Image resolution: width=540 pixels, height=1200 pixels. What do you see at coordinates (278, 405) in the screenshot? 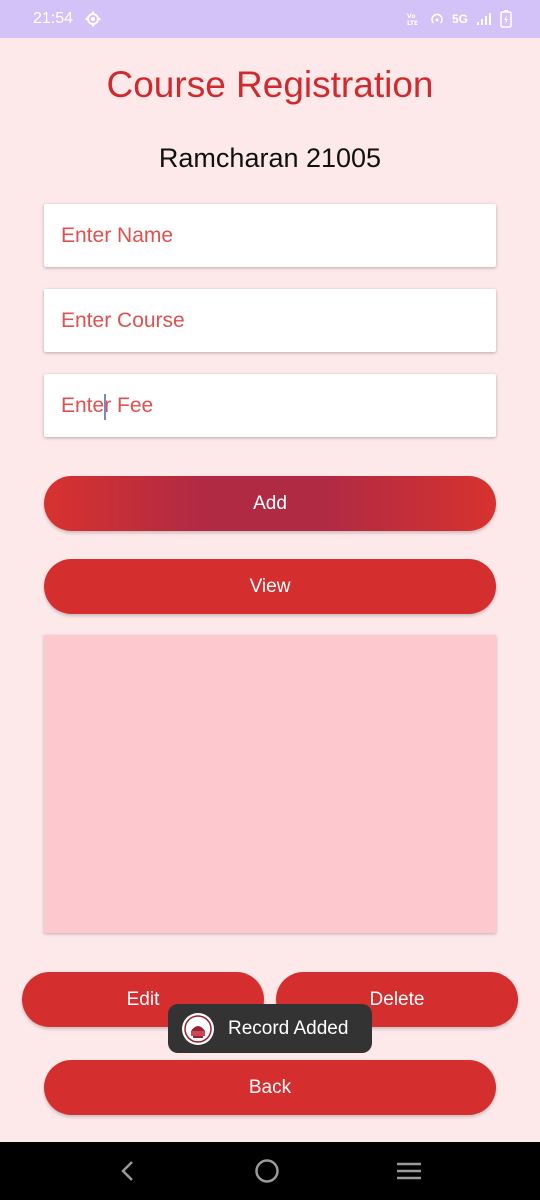
I see `fee-input` at bounding box center [278, 405].